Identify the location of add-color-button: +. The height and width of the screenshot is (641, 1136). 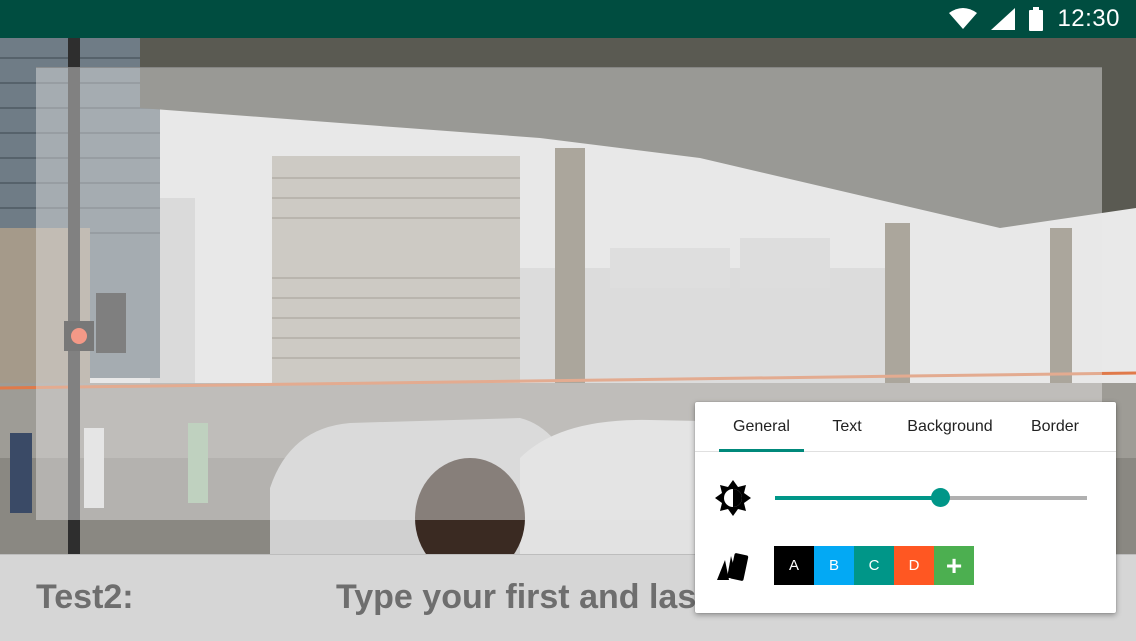
(954, 565).